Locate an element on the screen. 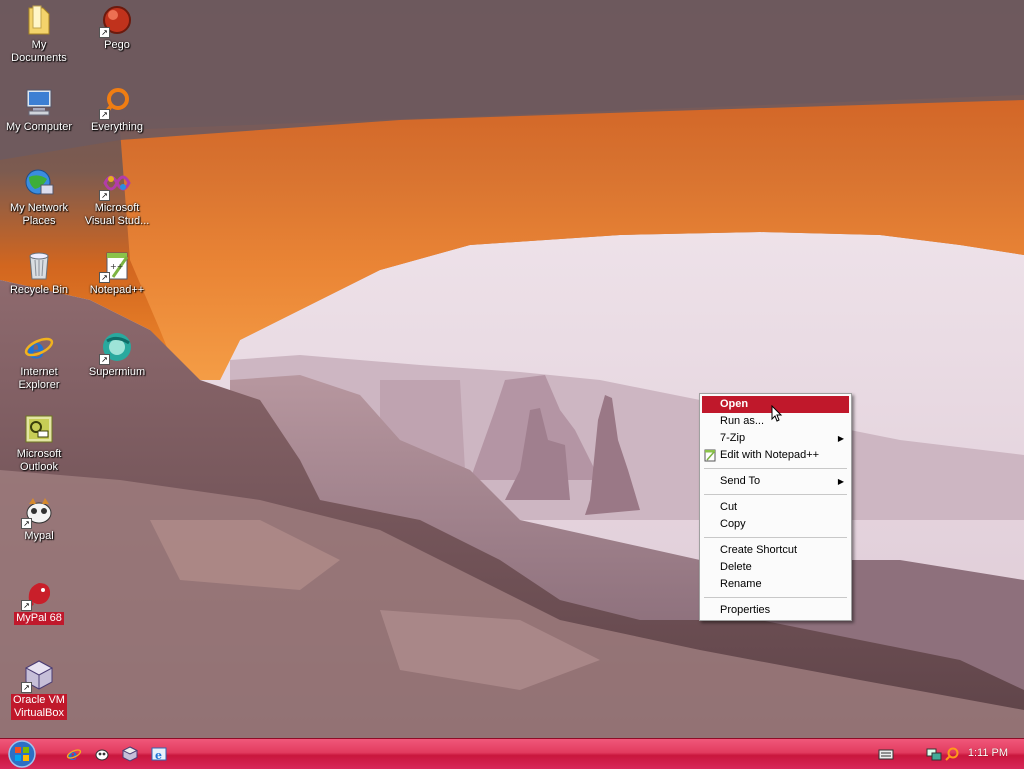 The image size is (1024, 771). desktop-icon-recycle-bin: Recycle Bin is located at coordinates (39, 273).